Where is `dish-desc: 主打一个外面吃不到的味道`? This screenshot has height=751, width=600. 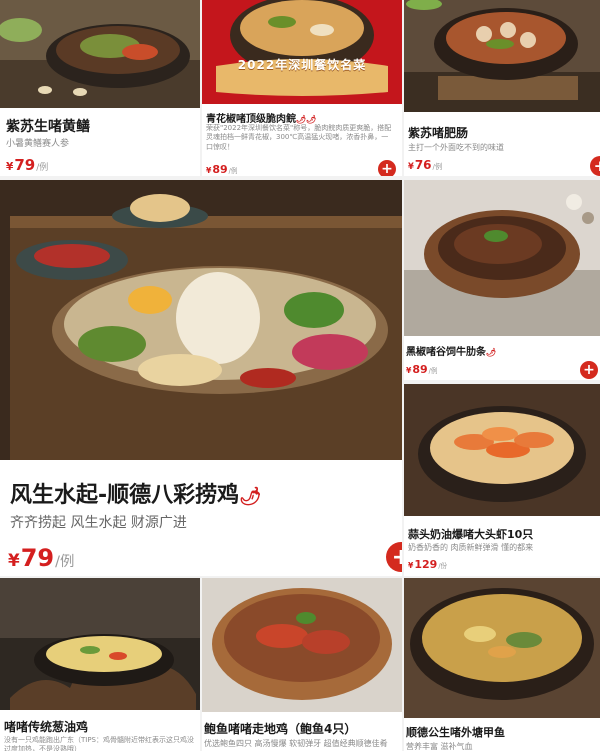 dish-desc: 主打一个外面吃不到的味道 is located at coordinates (456, 147).